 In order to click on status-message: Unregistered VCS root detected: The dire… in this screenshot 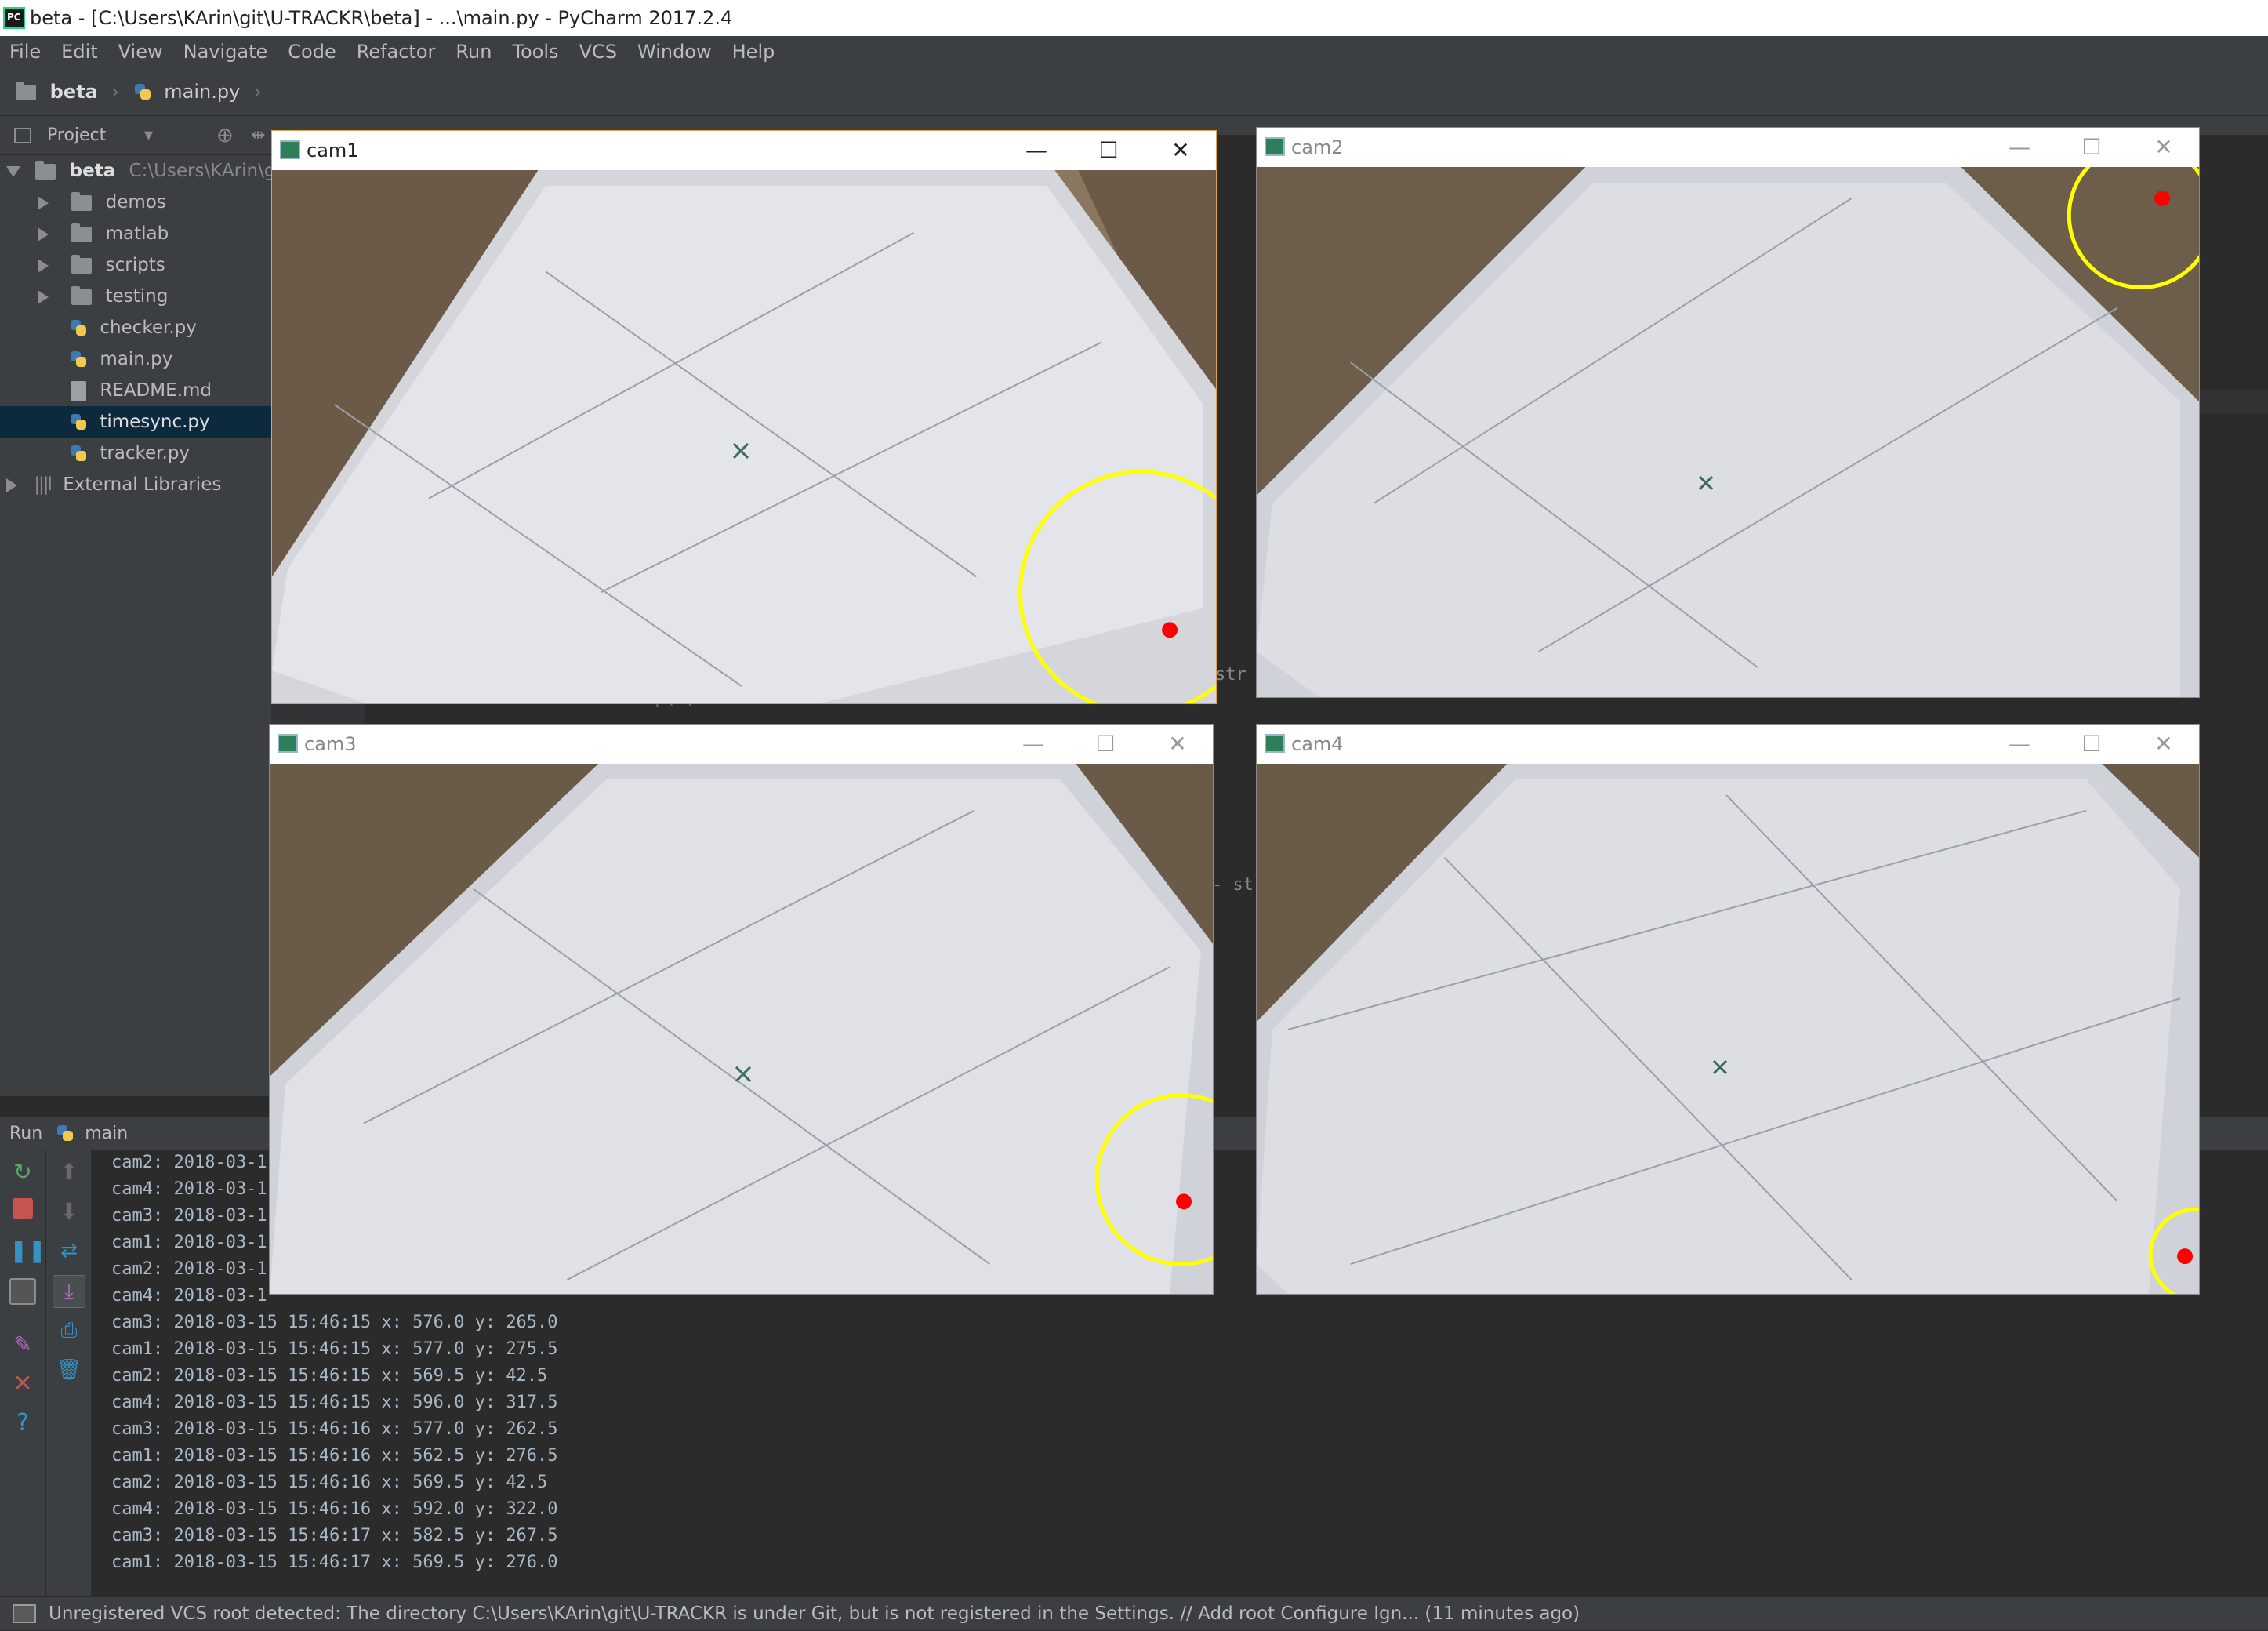, I will do `click(814, 1614)`.